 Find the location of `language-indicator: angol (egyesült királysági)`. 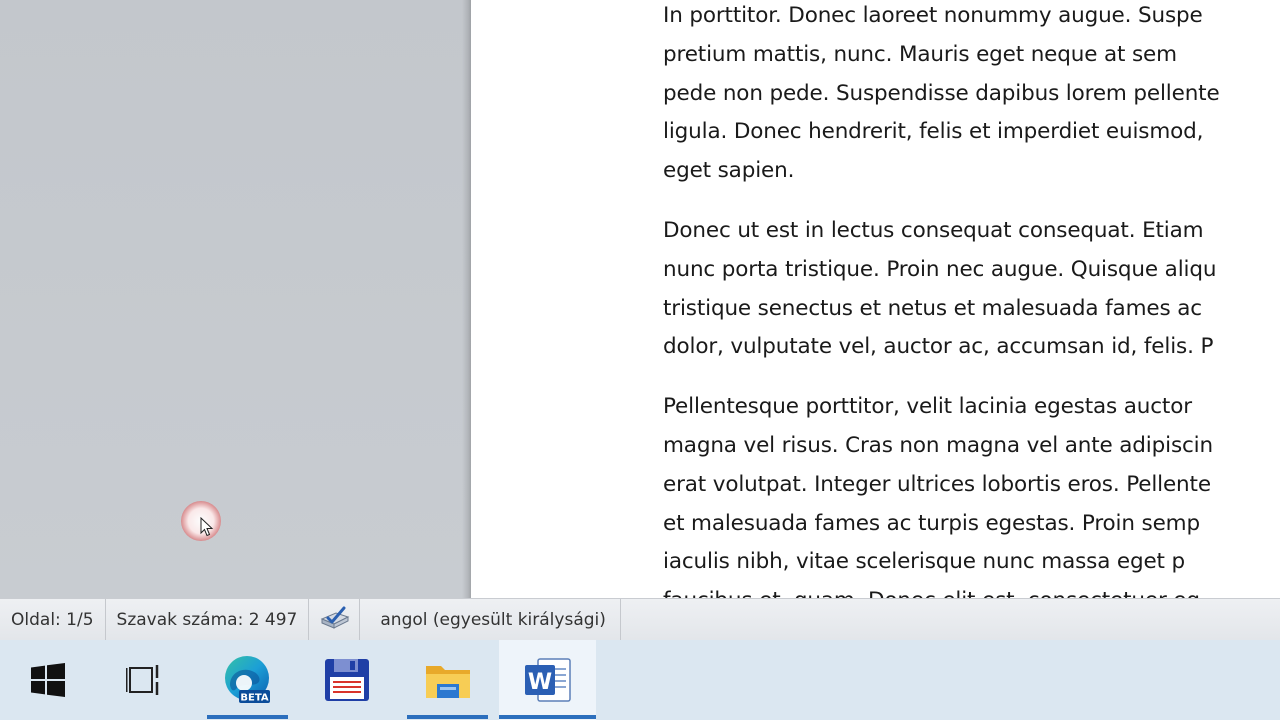

language-indicator: angol (egyesült királysági) is located at coordinates (490, 619).